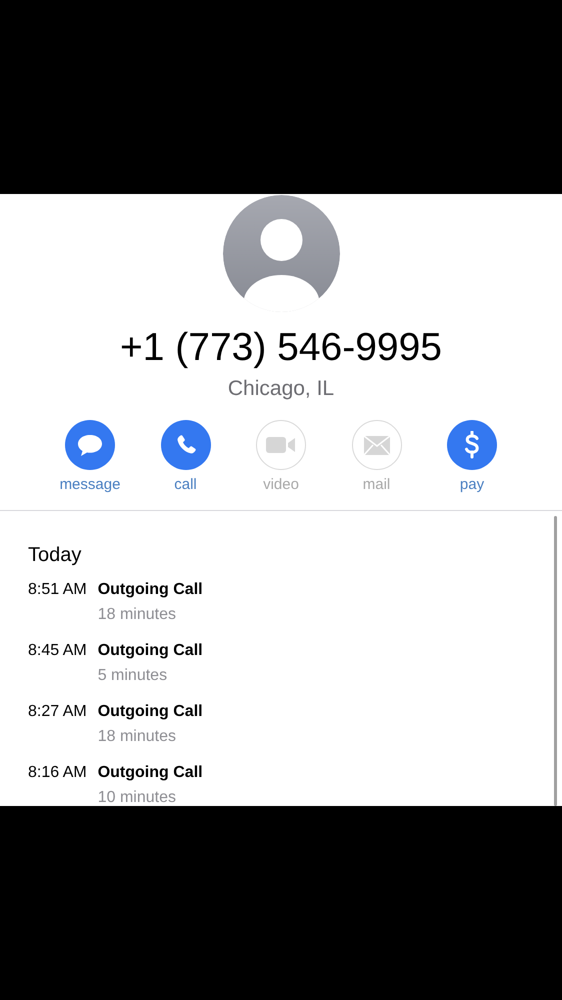  What do you see at coordinates (57, 712) in the screenshot?
I see `call-time: 8:27 AM` at bounding box center [57, 712].